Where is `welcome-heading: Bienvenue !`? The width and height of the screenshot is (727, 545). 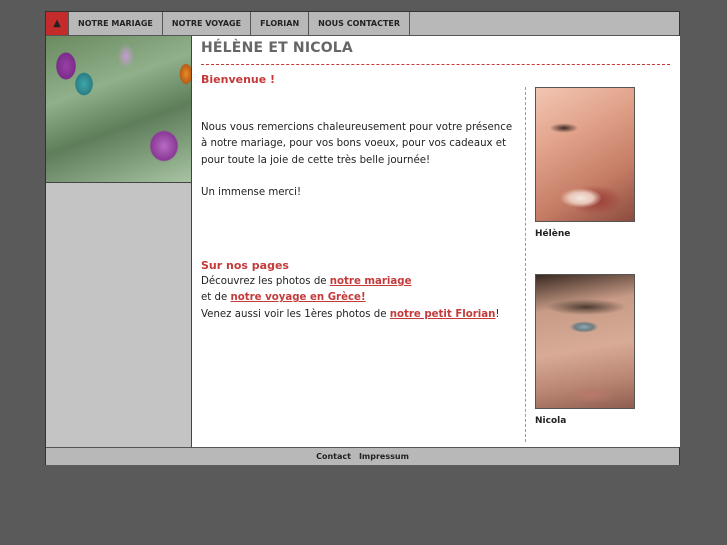 welcome-heading: Bienvenue ! is located at coordinates (238, 79).